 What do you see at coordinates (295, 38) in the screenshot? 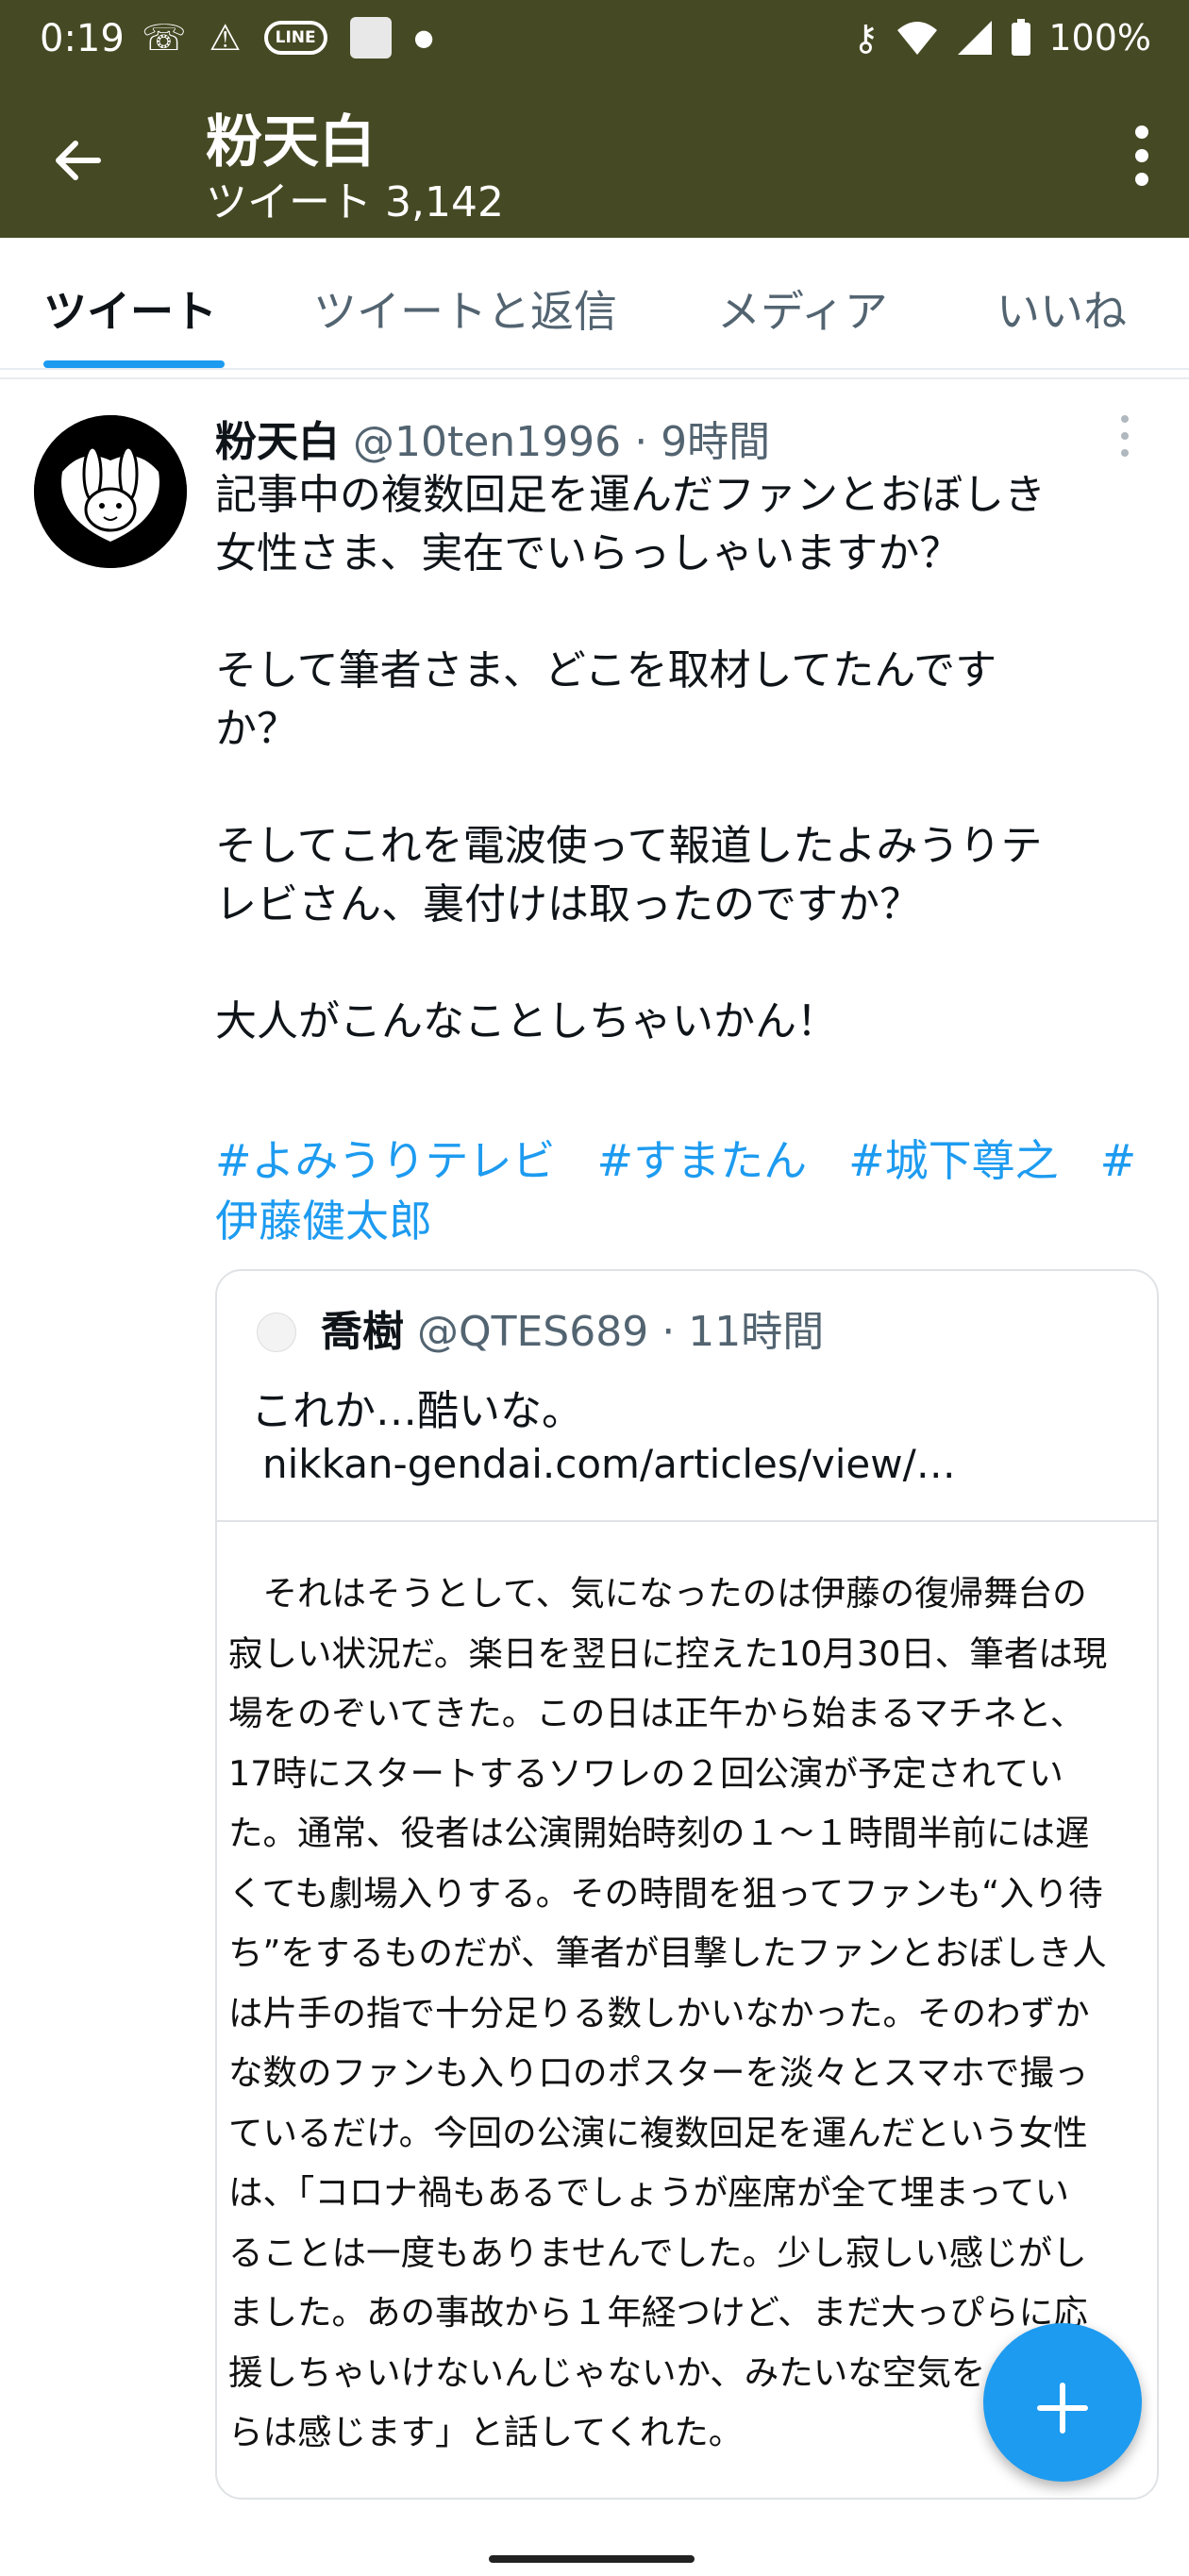
I see `line-app-icon: LINE` at bounding box center [295, 38].